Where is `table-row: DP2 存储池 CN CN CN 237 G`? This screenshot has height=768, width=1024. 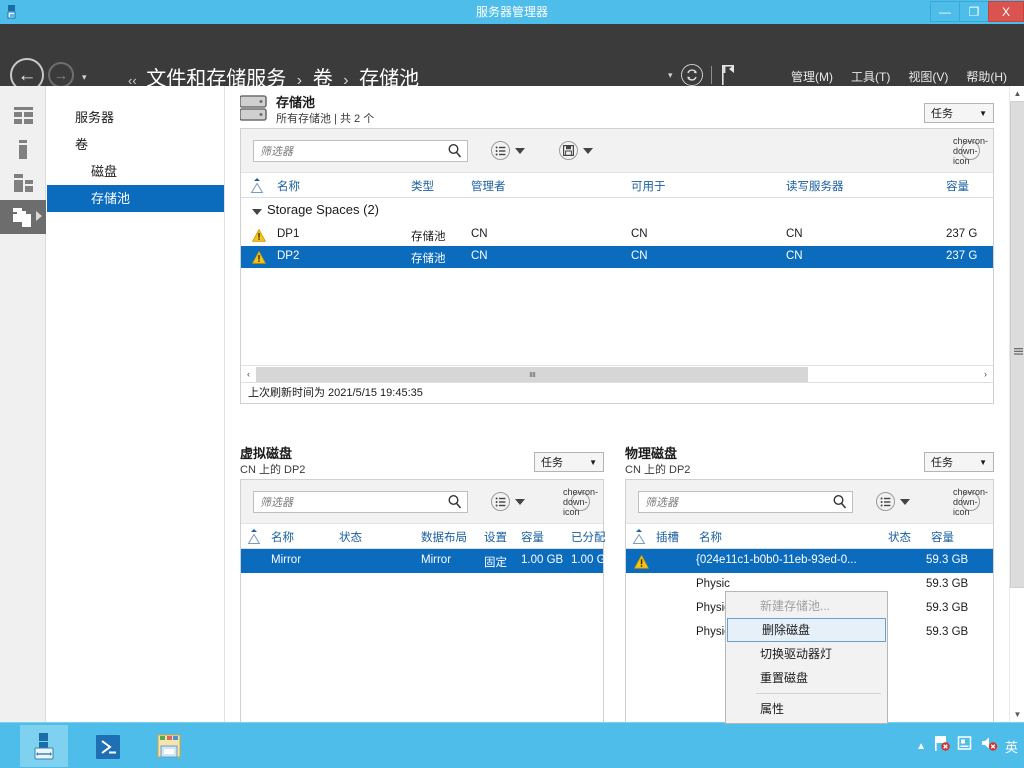 table-row: DP2 存储池 CN CN CN 237 G is located at coordinates (617, 257).